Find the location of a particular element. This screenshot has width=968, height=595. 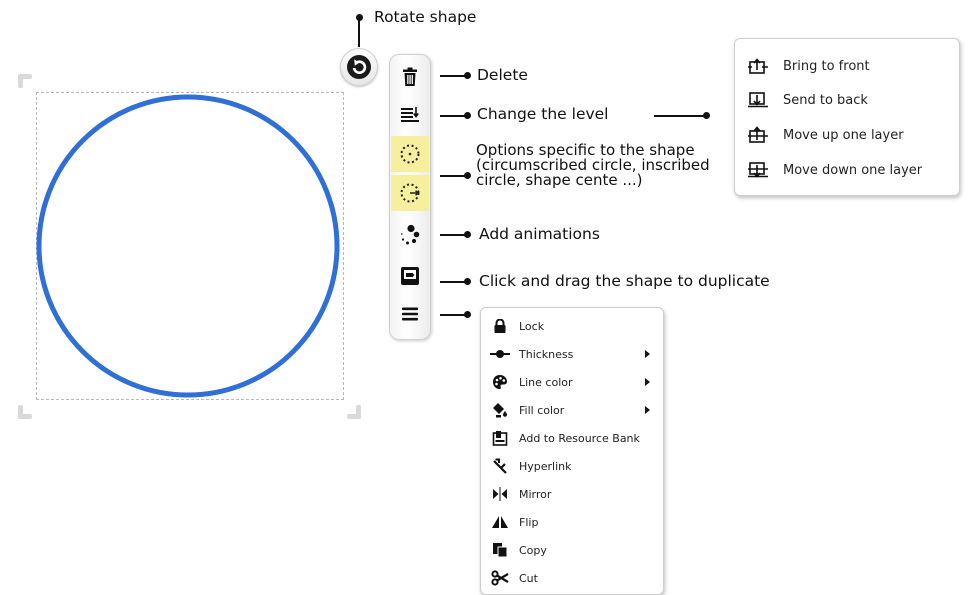

mirror-icon is located at coordinates (500, 494).